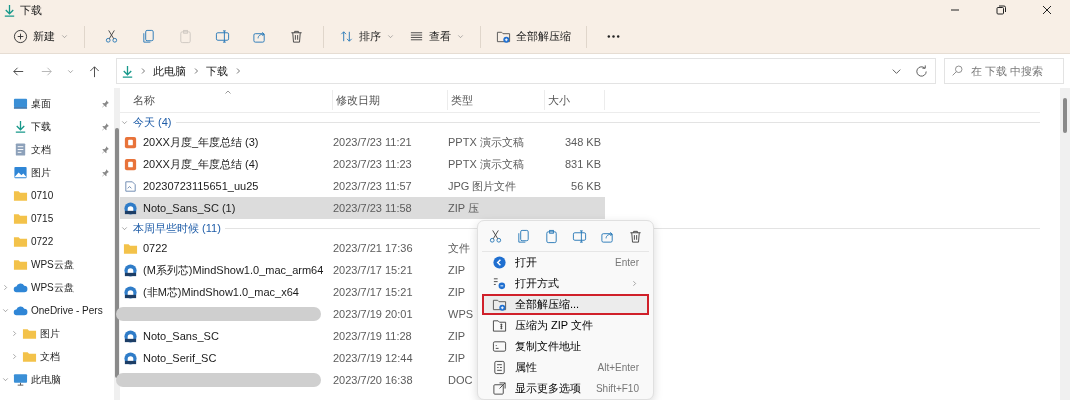 The image size is (1070, 400). Describe the element at coordinates (42, 241) in the screenshot. I see `sidebar-item: 0722` at that location.